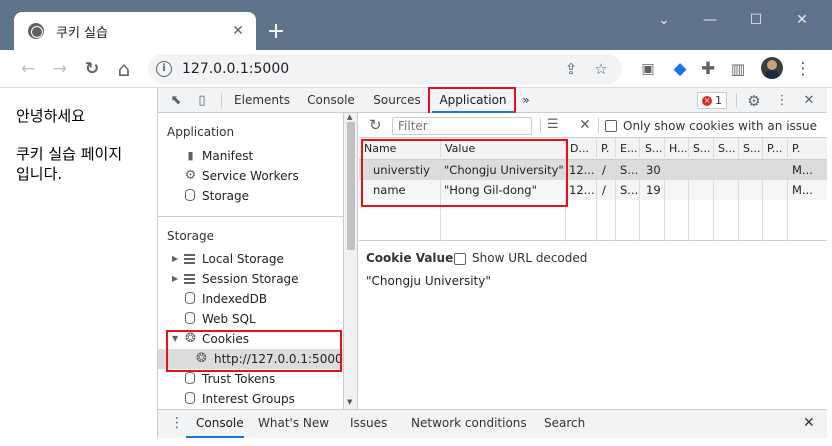 The image size is (832, 446). What do you see at coordinates (601, 69) in the screenshot?
I see `bookmark-star-icon: ☆` at bounding box center [601, 69].